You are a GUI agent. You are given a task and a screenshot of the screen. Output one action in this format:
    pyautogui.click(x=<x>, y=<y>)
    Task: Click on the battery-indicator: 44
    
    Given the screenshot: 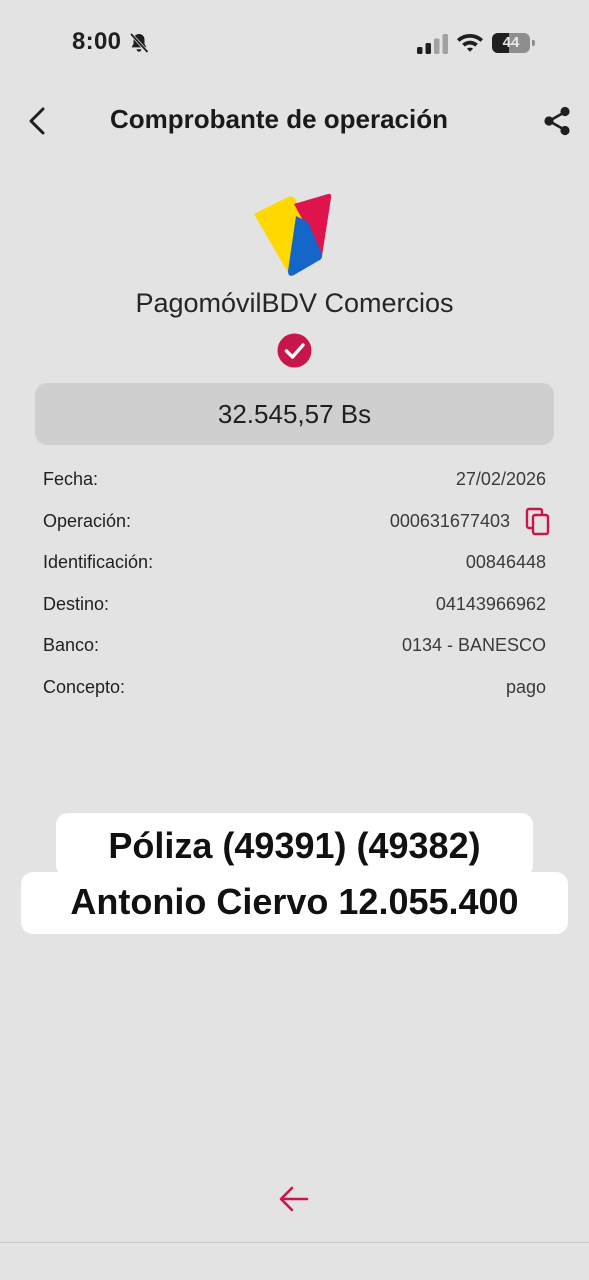 What is the action you would take?
    pyautogui.click(x=514, y=43)
    